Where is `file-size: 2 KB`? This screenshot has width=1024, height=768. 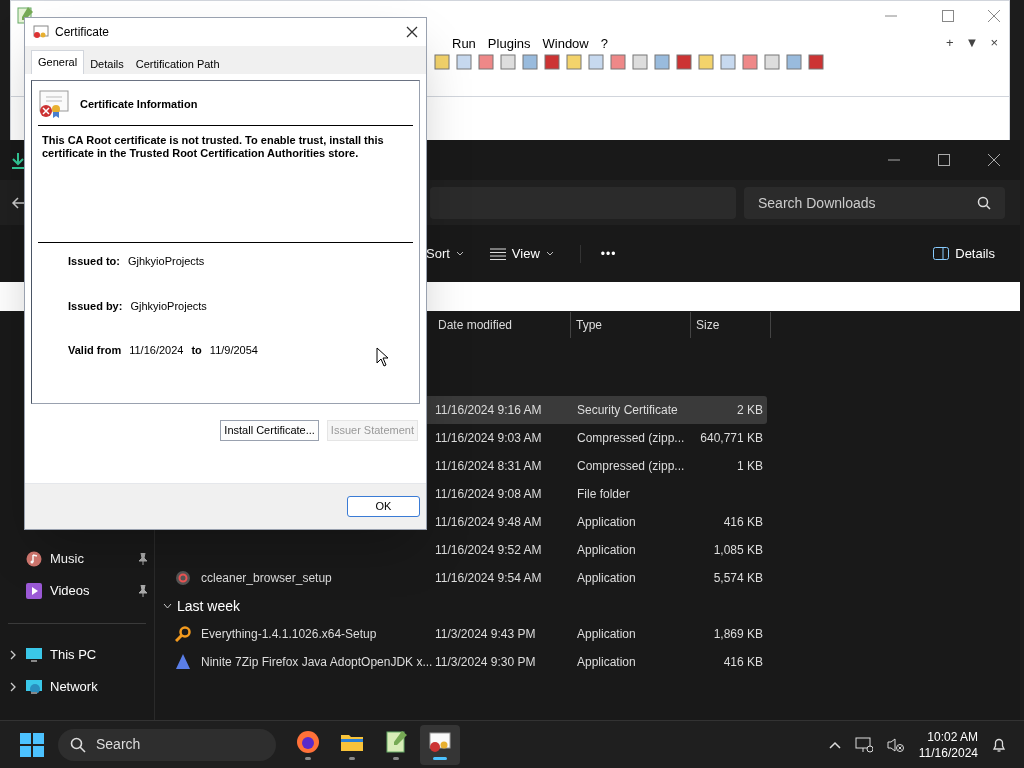
file-size: 2 KB is located at coordinates (749, 410).